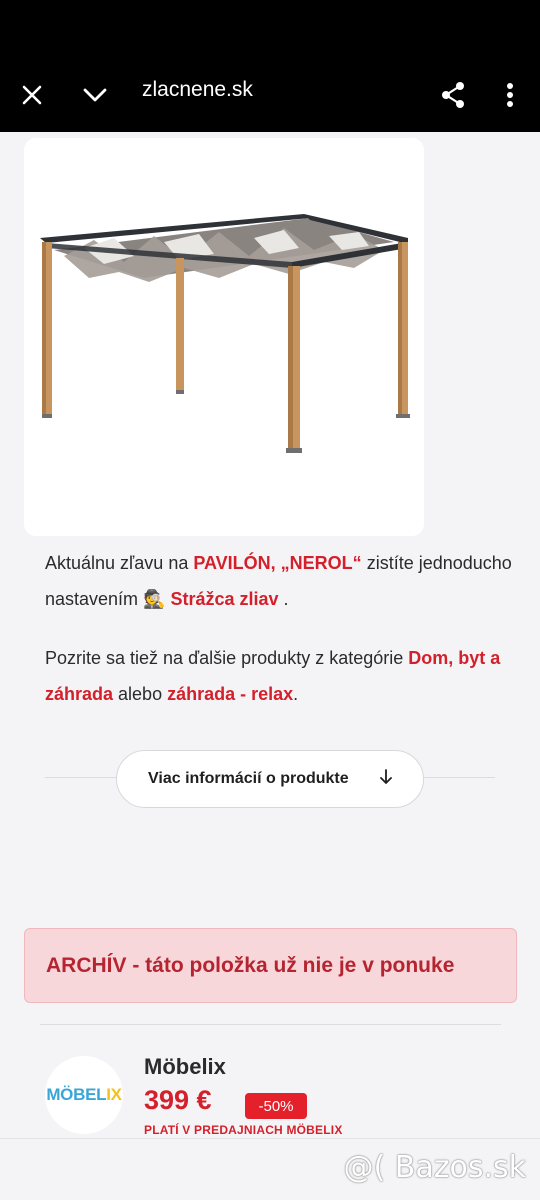 The width and height of the screenshot is (540, 1200). Describe the element at coordinates (248, 778) in the screenshot. I see `more-info-label: Viac informácií o produkte` at that location.